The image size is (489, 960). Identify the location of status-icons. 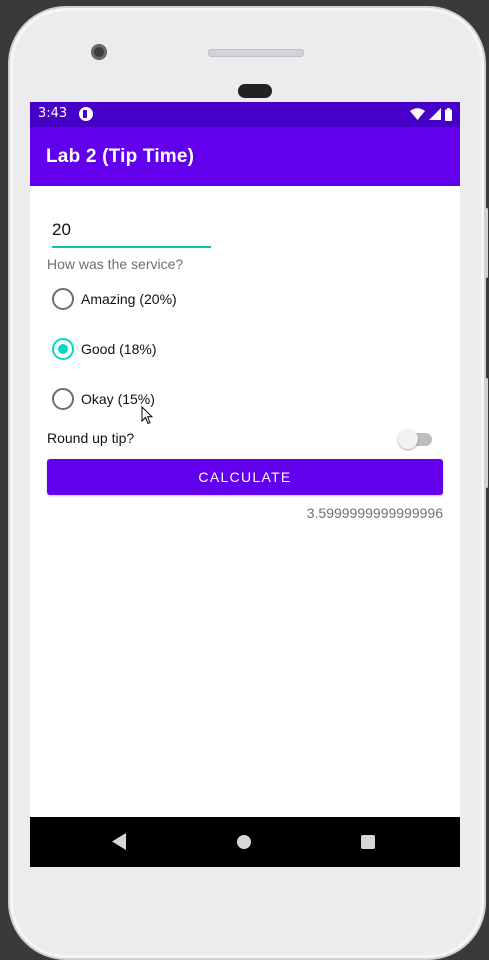
(431, 114).